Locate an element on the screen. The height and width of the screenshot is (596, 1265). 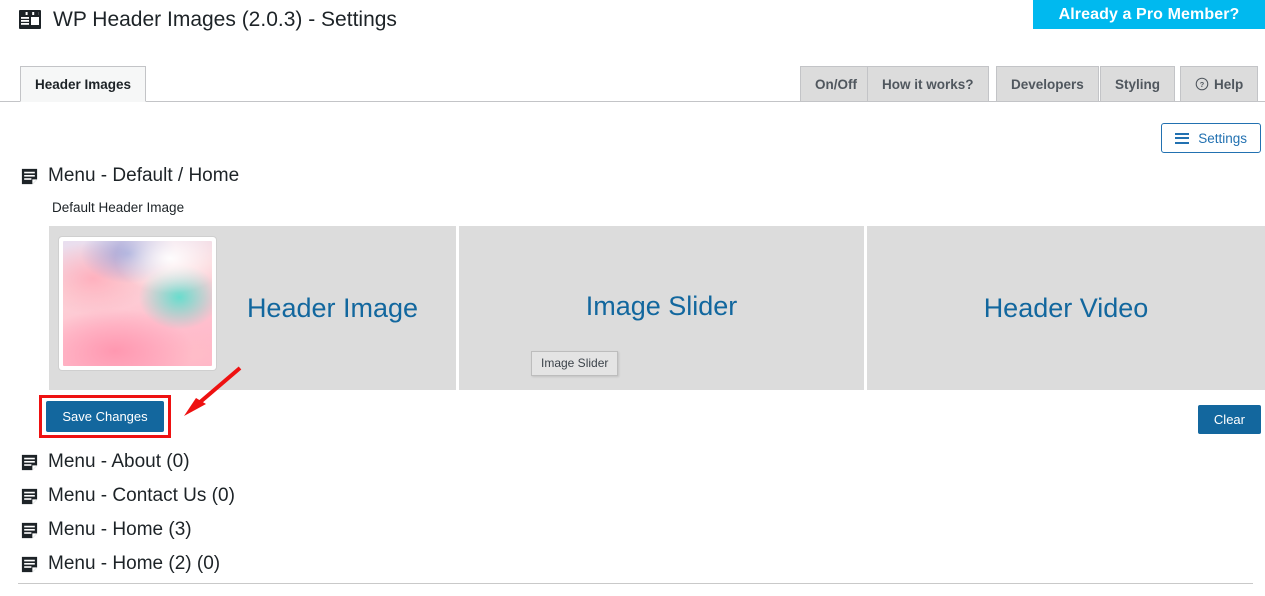
tab-help: ? Help is located at coordinates (1219, 83).